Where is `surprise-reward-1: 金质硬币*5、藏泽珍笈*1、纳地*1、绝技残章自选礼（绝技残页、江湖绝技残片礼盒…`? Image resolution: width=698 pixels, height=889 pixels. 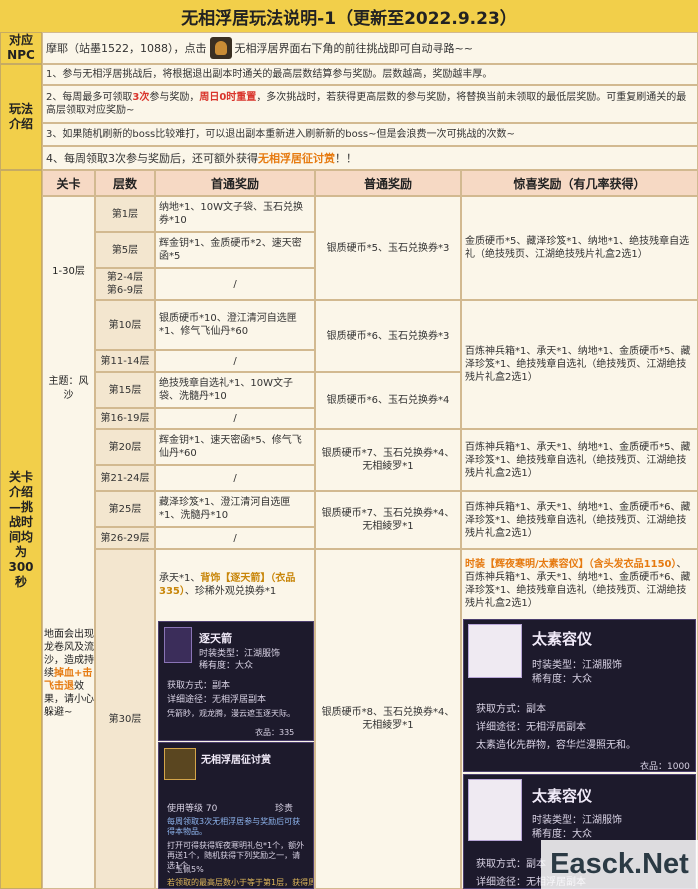
surprise-reward-1: 金质硬币*5、藏泽珍笈*1、纳地*1、绝技残章自选礼（绝技残页、江湖绝技残片礼盒… is located at coordinates (579, 248).